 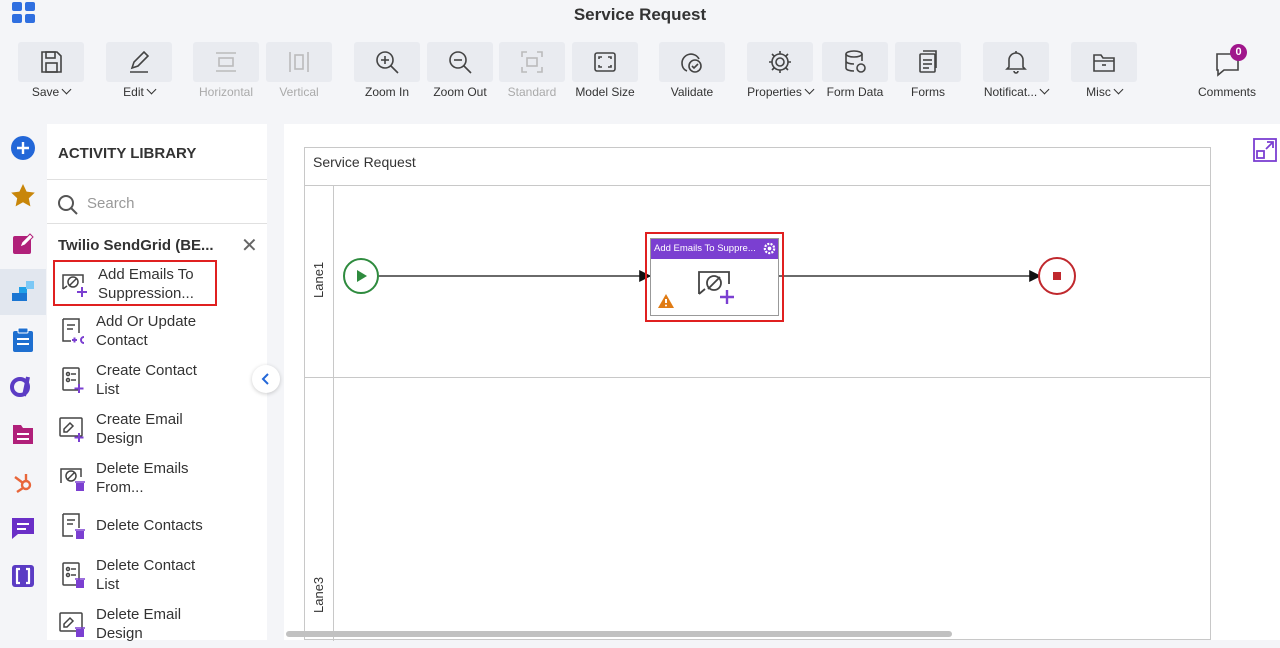 What do you see at coordinates (769, 251) in the screenshot?
I see `gear-icon` at bounding box center [769, 251].